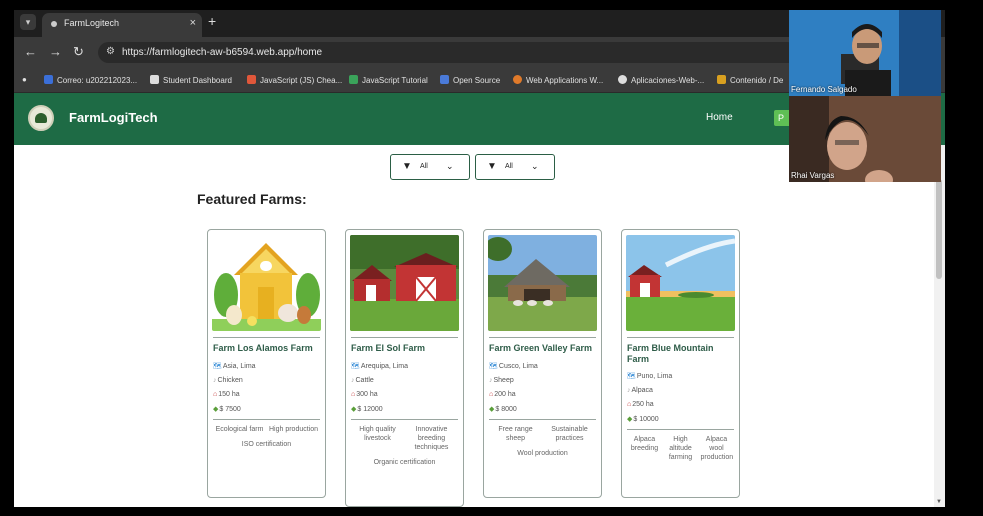 The image size is (983, 516). What do you see at coordinates (239, 429) in the screenshot?
I see `feature-tag: Ecological farm` at bounding box center [239, 429].